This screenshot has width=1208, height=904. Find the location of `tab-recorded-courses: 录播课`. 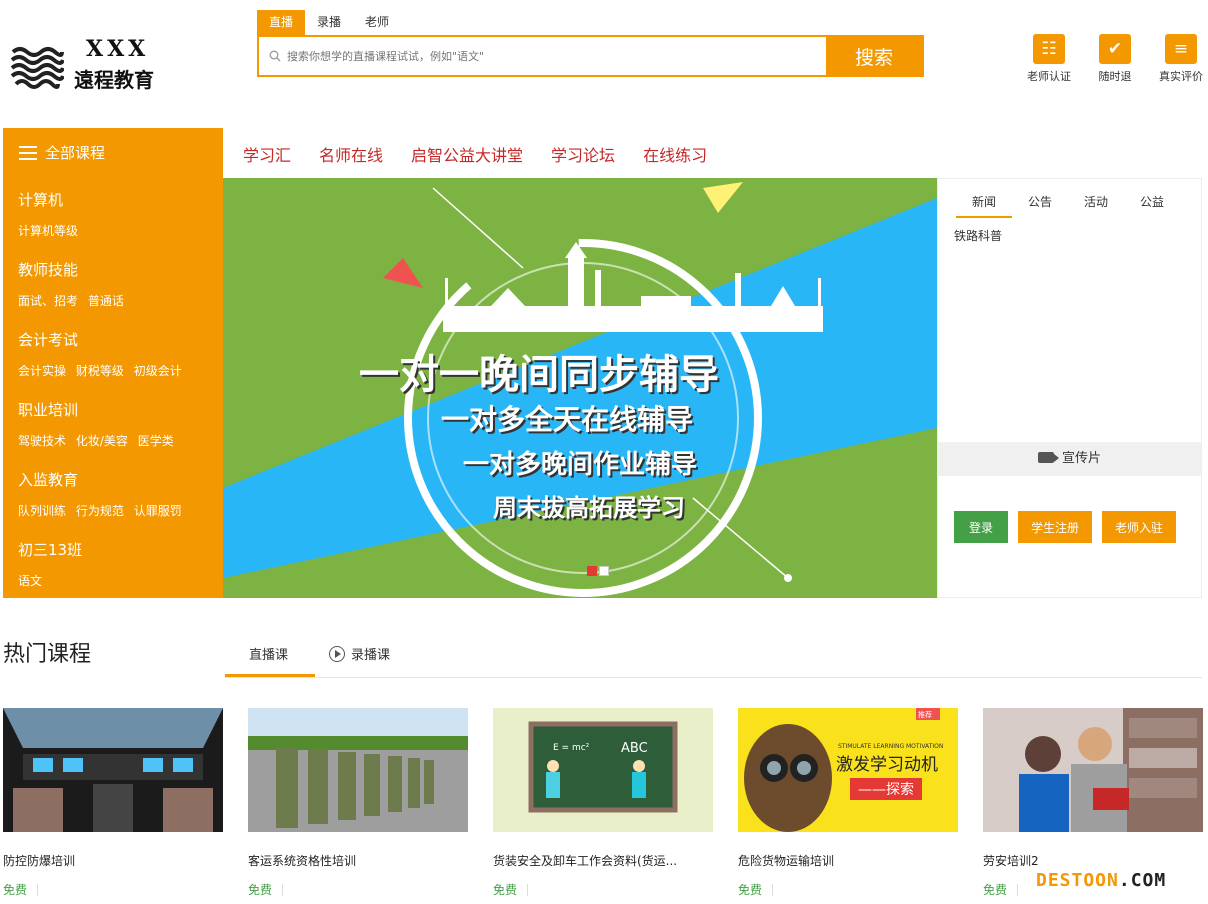

tab-recorded-courses: 录播课 is located at coordinates (359, 653).